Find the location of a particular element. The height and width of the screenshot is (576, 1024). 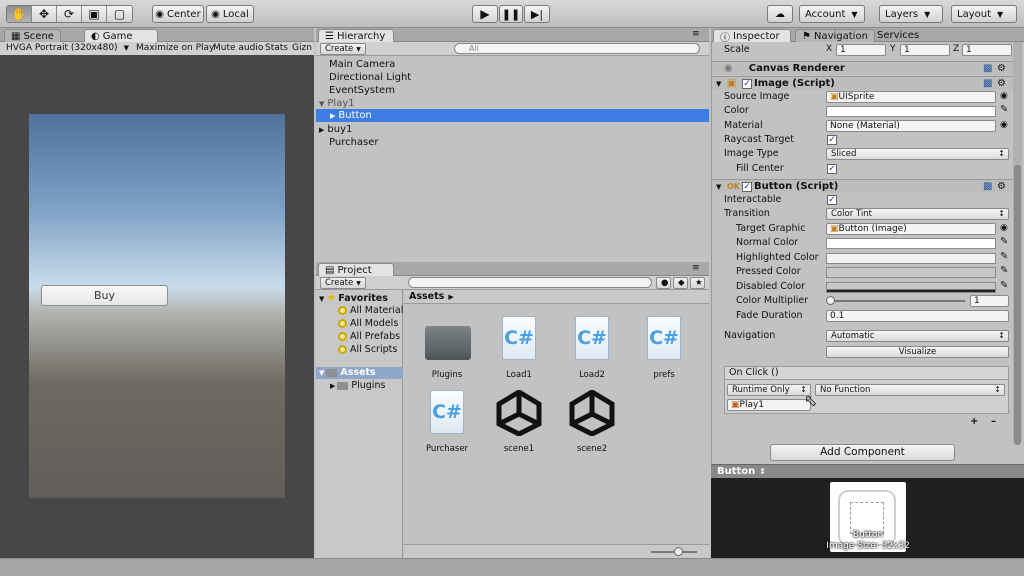

step-button: ▶| is located at coordinates (537, 14).